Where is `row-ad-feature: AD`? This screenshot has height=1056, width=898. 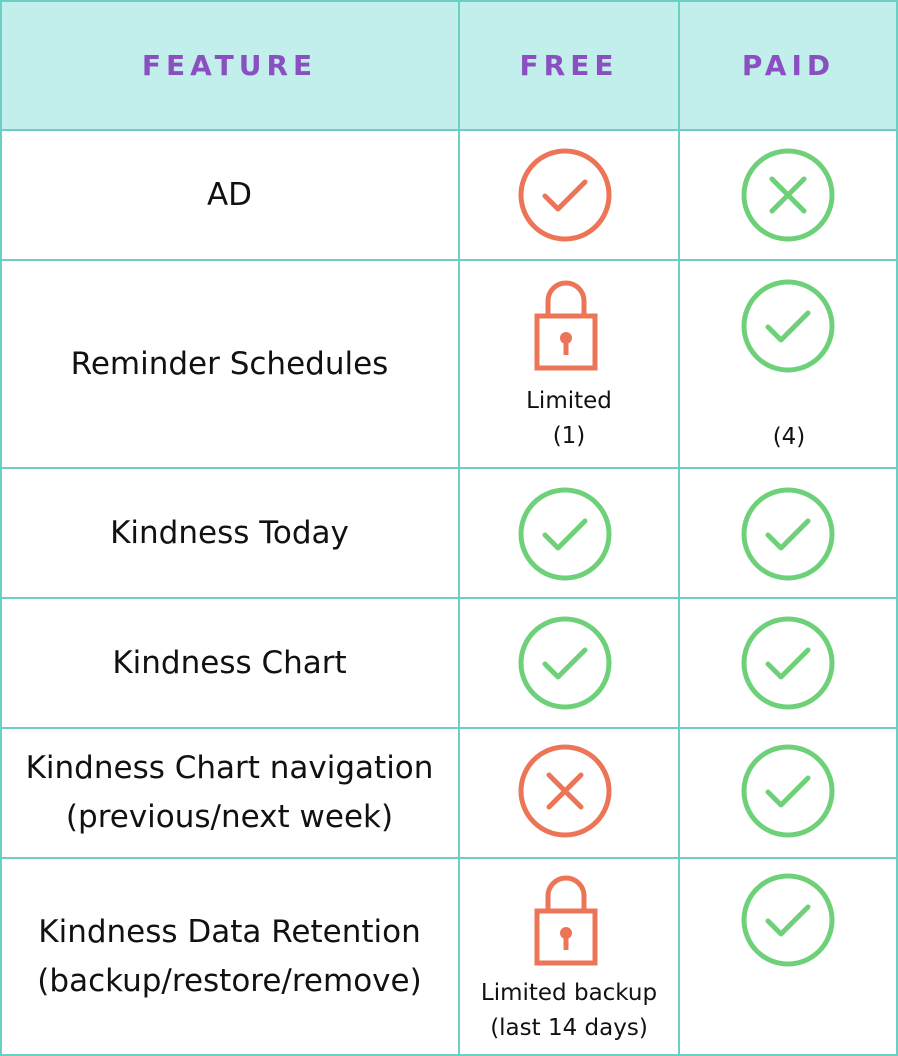
row-ad-feature: AD is located at coordinates (229, 195).